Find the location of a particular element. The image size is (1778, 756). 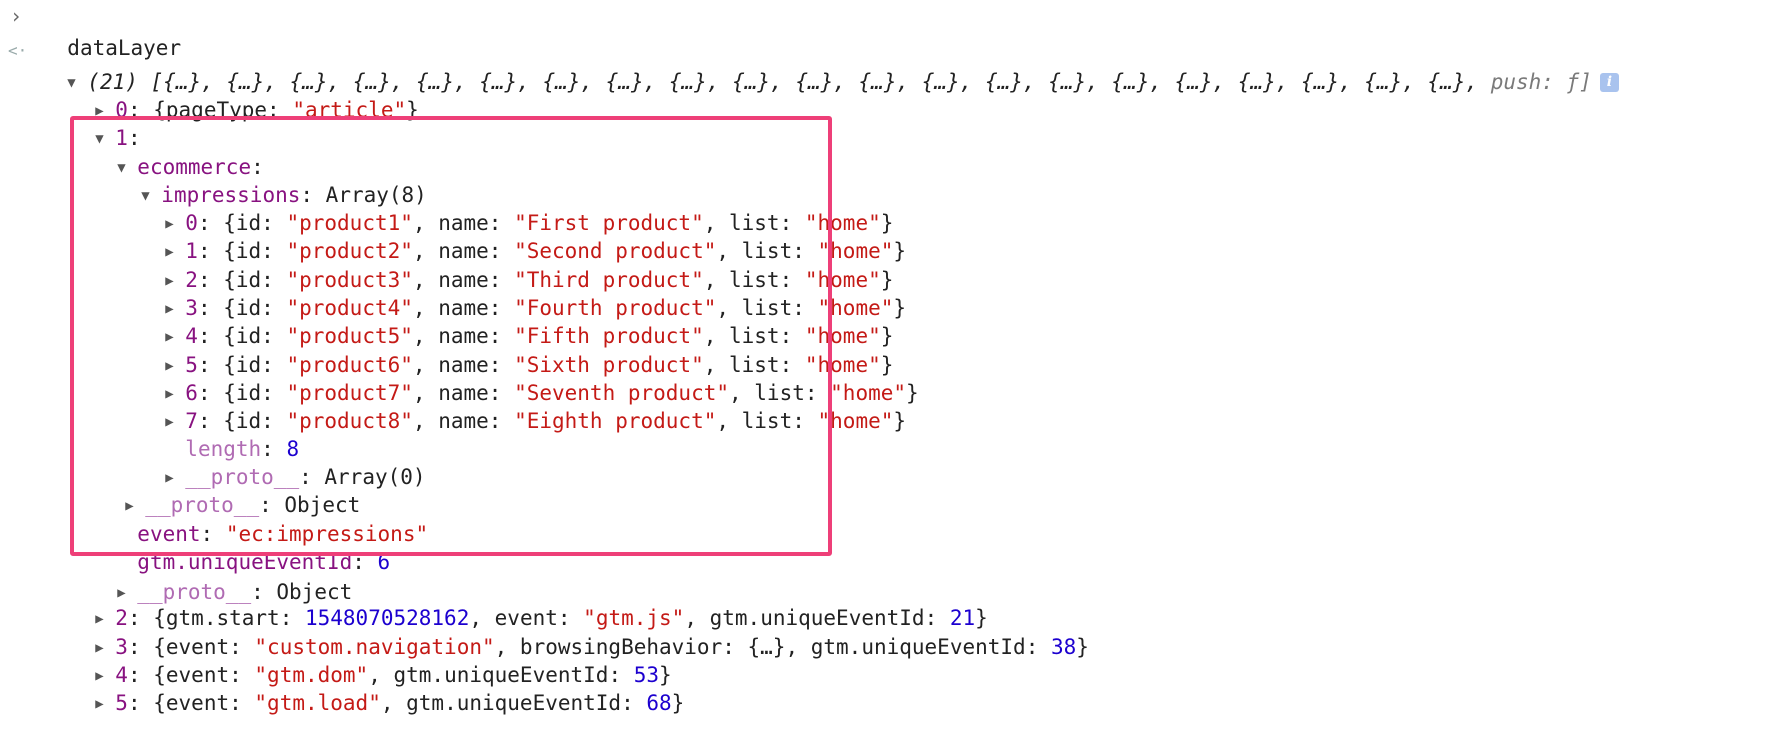

unique-event-id-field: gtm.uniqueEventId: 6 is located at coordinates (264, 562).